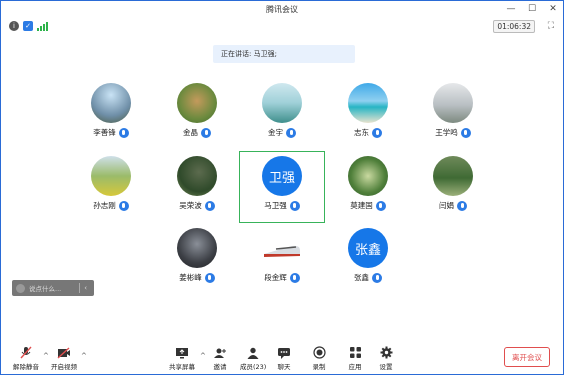 This screenshot has height=375, width=564. Describe the element at coordinates (84, 356) in the screenshot. I see `video-options-icon: ^` at that location.